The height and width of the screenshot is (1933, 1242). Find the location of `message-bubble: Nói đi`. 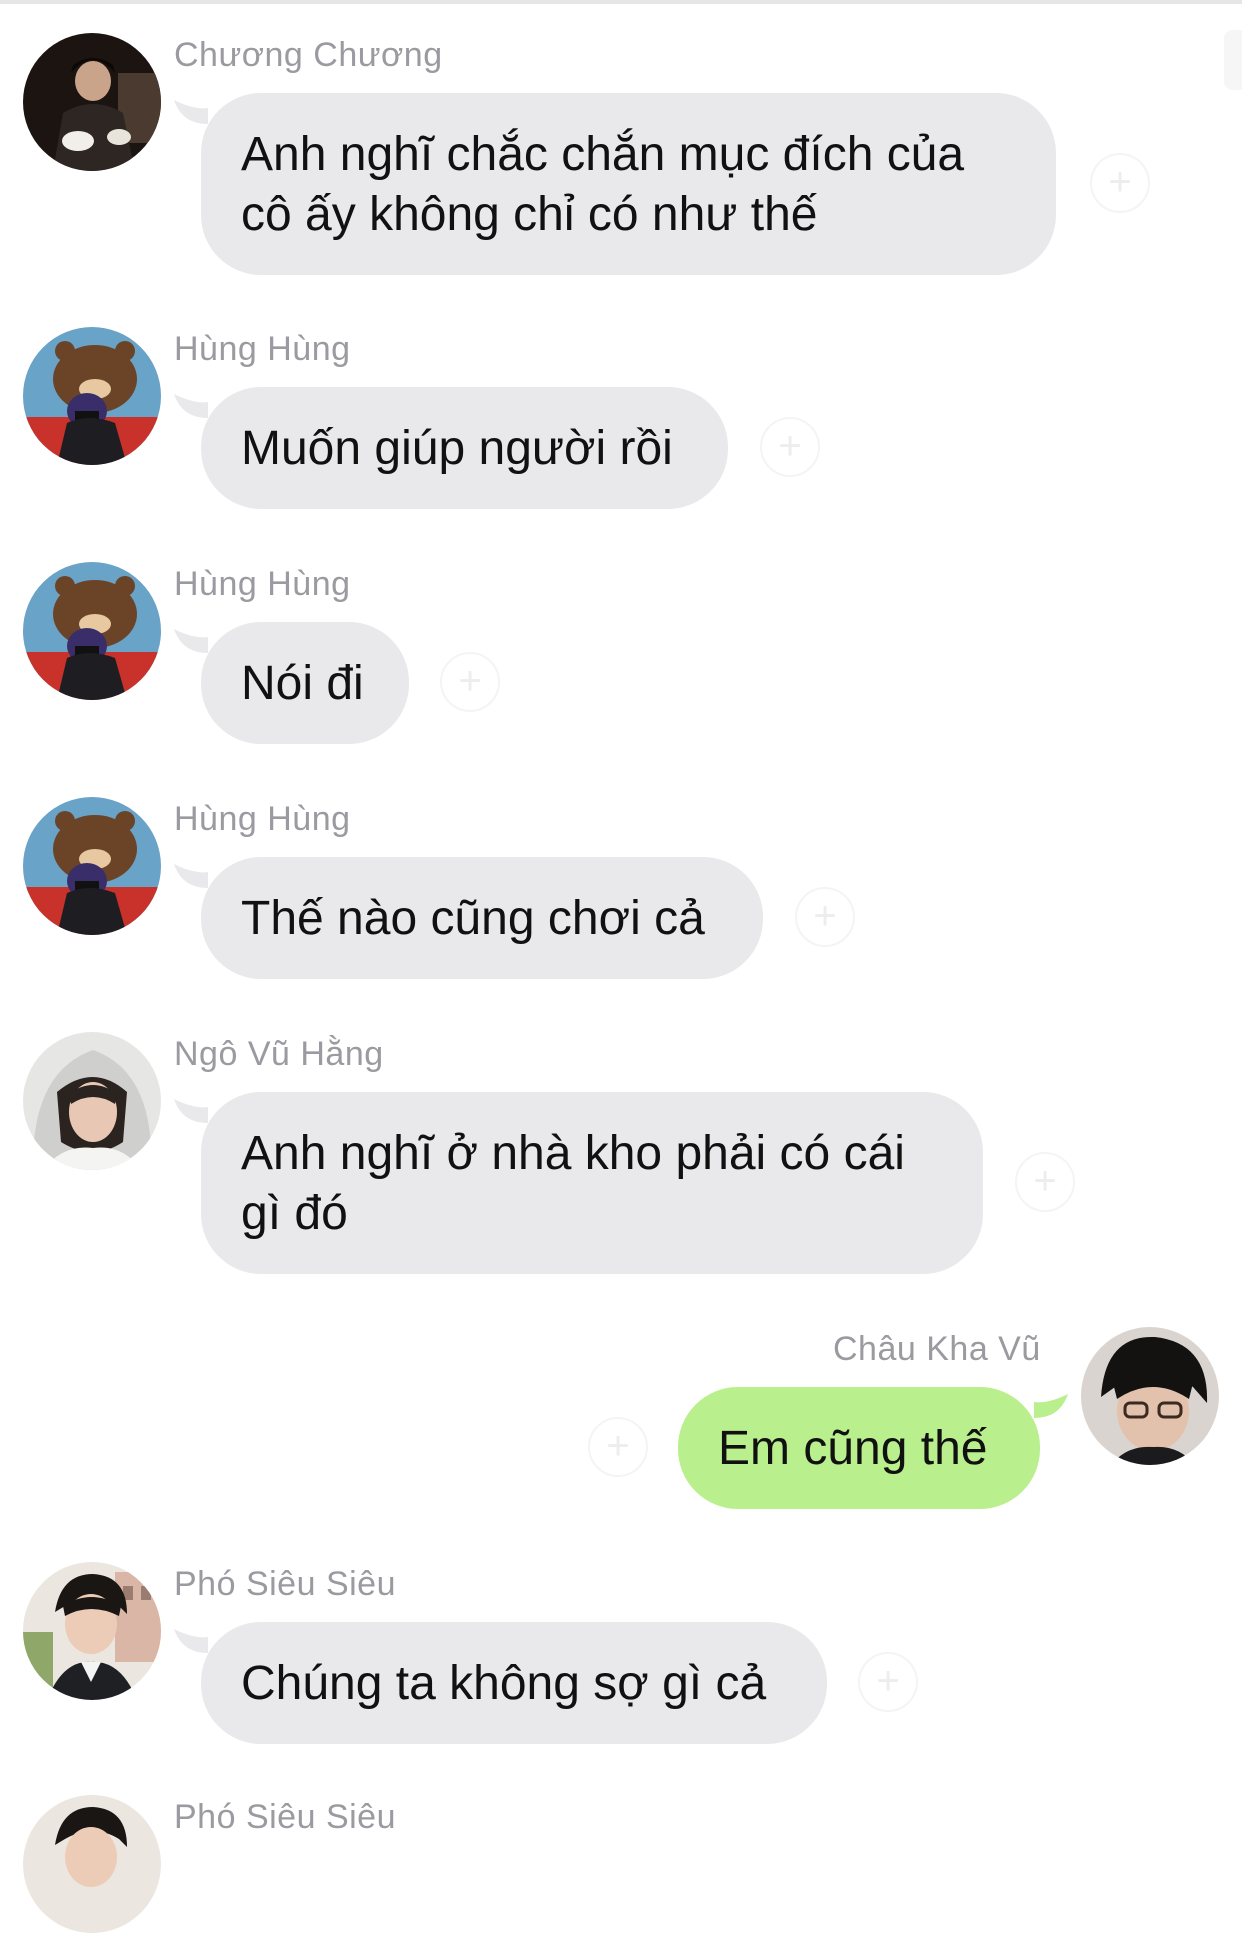

message-bubble: Nói đi is located at coordinates (305, 683).